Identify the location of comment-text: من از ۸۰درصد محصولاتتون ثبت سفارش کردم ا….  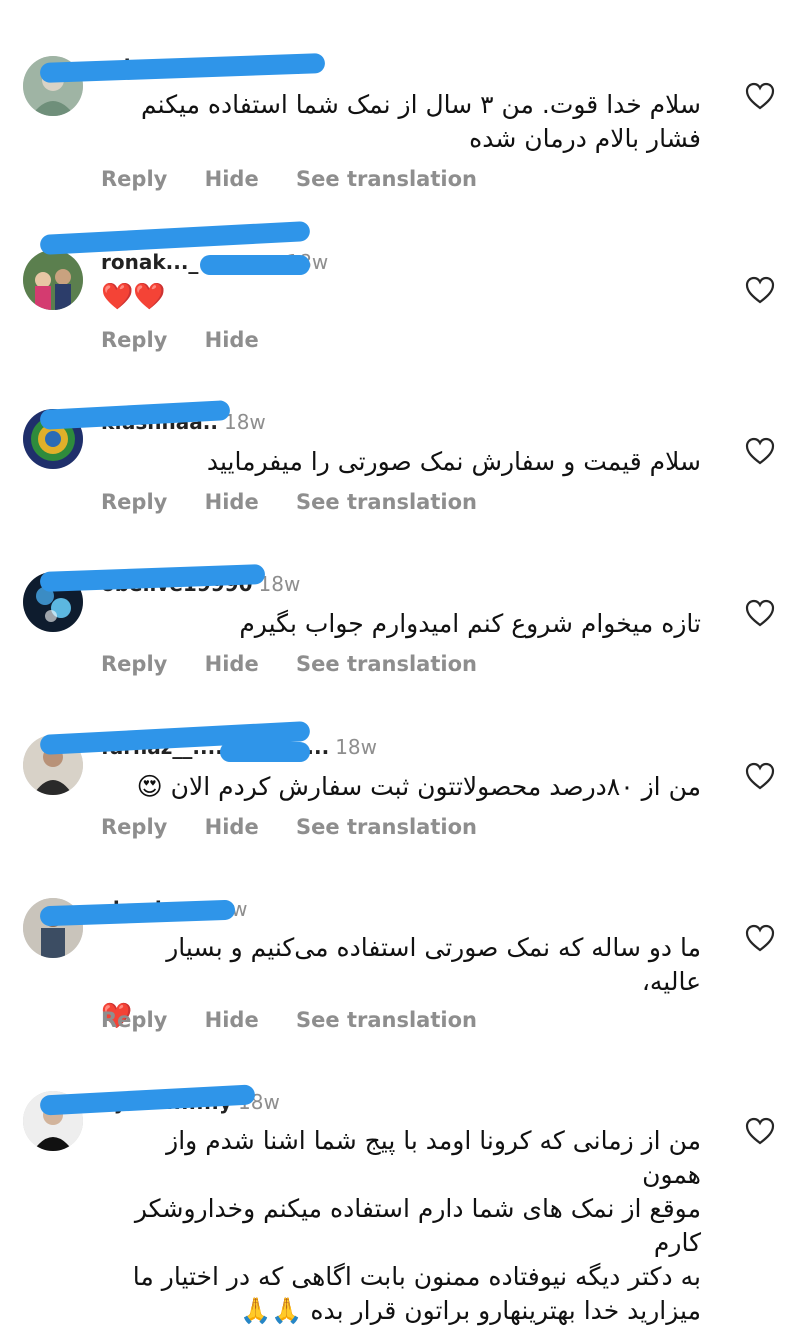
(418, 786).